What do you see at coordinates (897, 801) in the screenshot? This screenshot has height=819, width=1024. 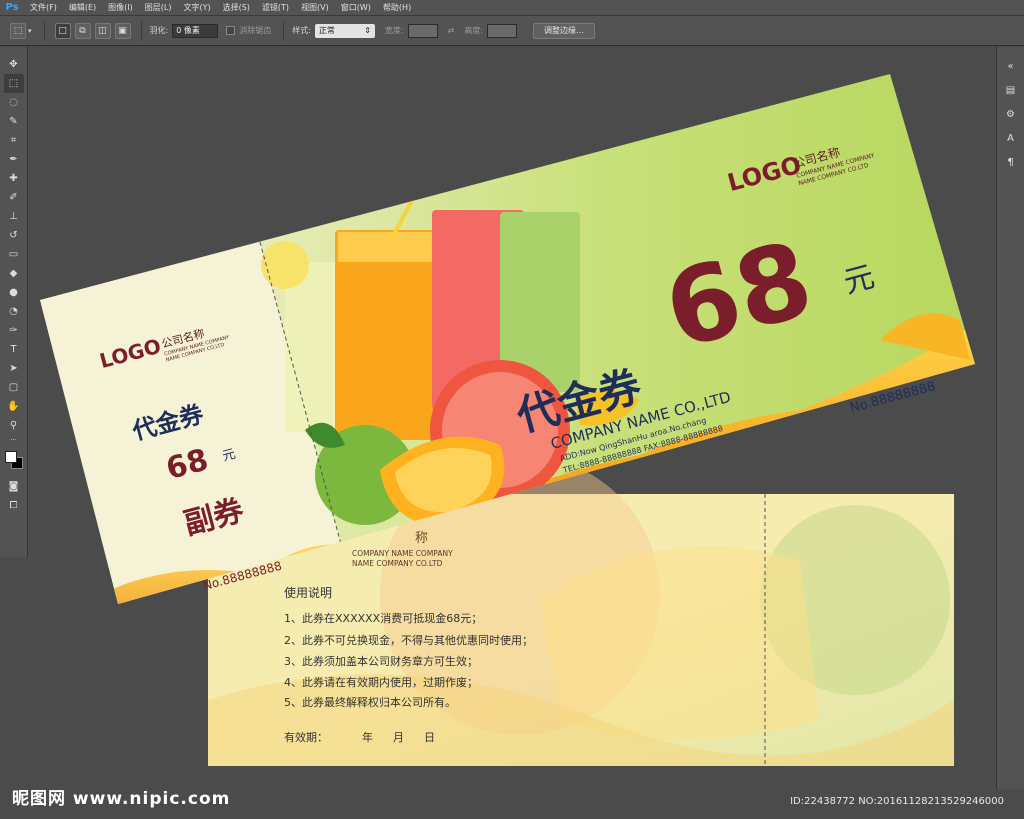 I see `image-id-watermark: ID:22438772 NO:20161128213529246000` at bounding box center [897, 801].